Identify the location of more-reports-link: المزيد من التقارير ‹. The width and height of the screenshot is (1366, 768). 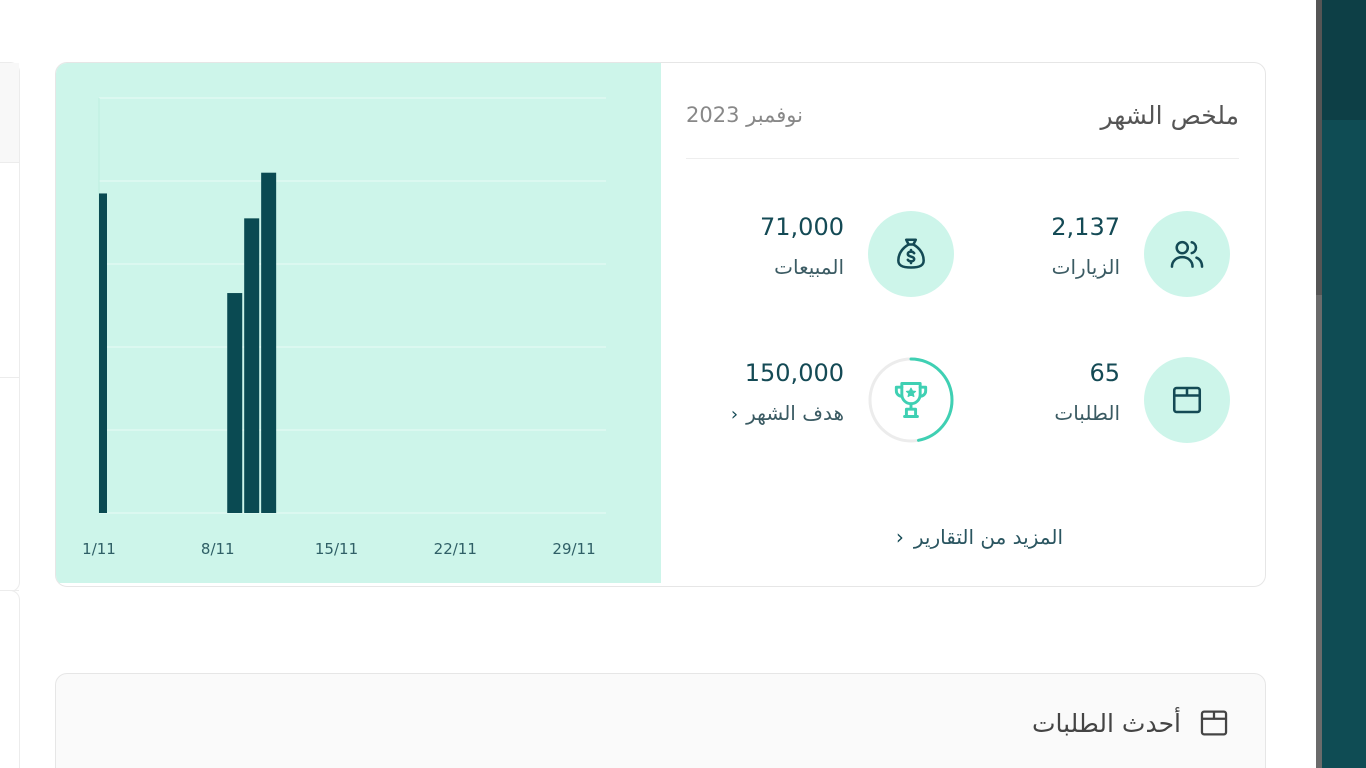
(979, 537).